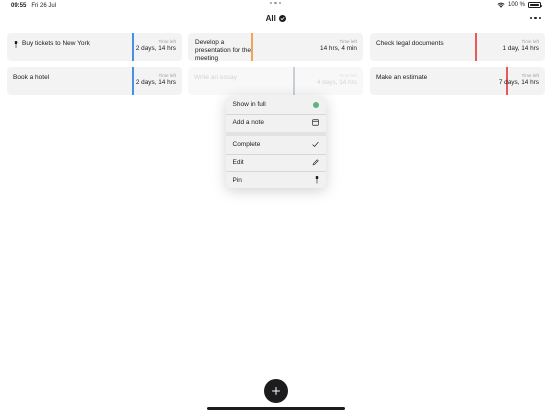 This screenshot has height=414, width=552. I want to click on status-date: Fri 26 Jul, so click(44, 6).